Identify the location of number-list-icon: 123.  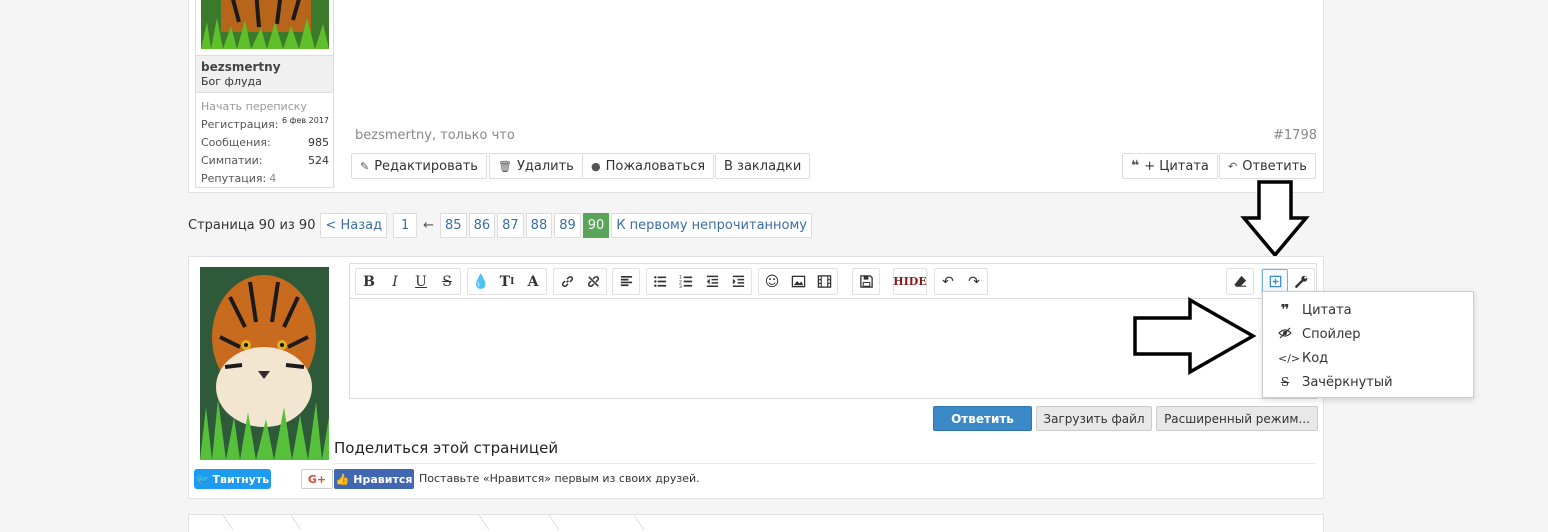
(686, 281).